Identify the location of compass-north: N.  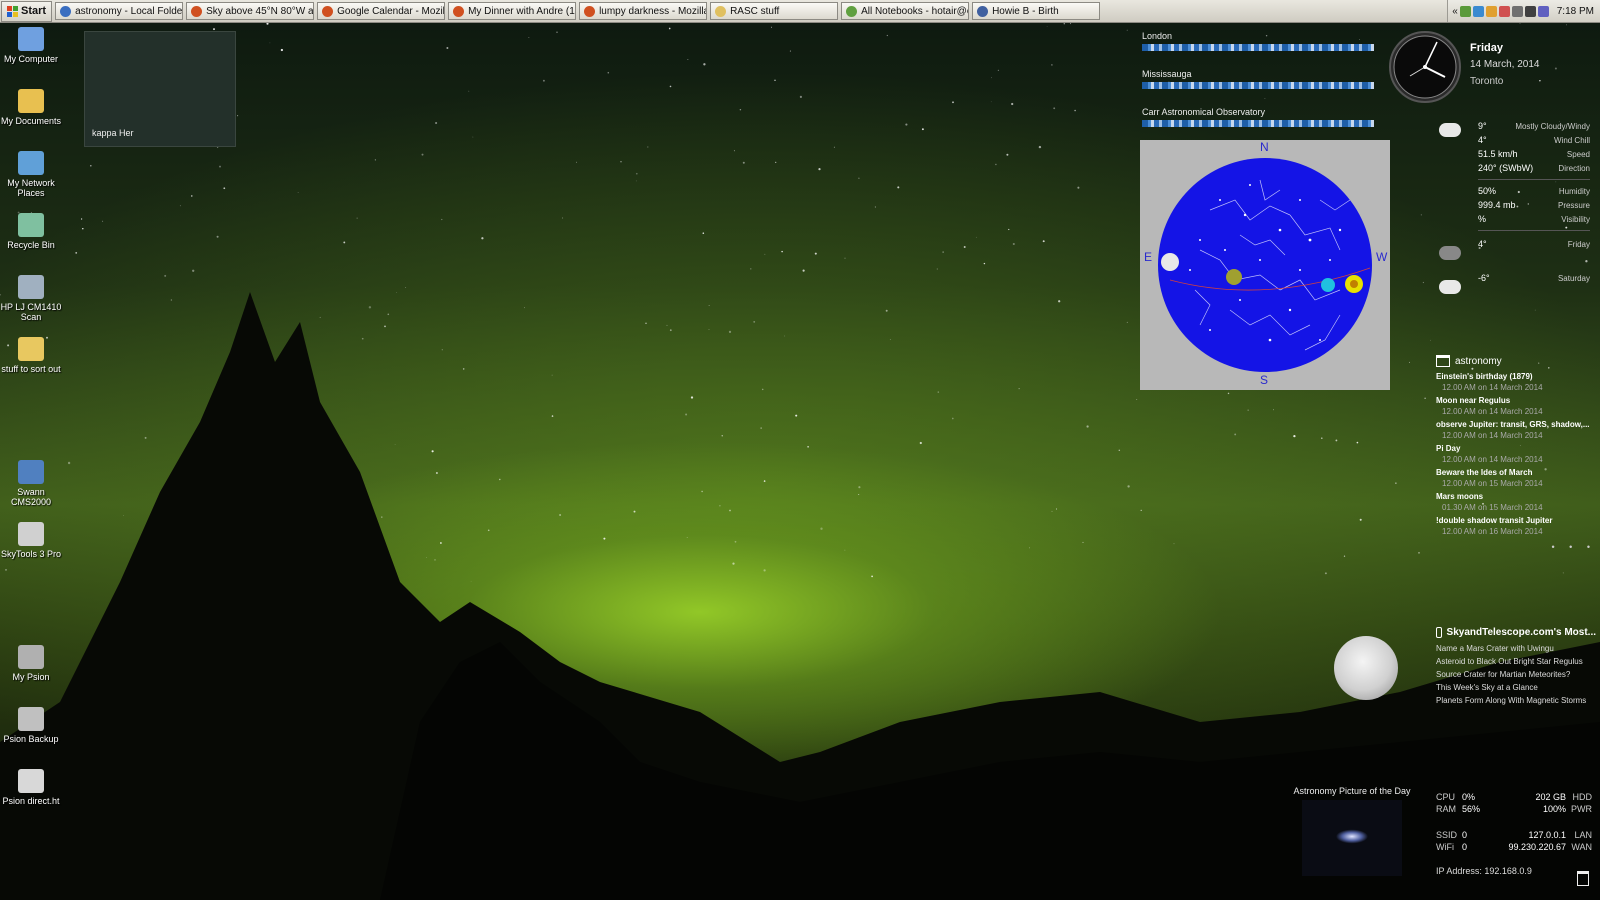
(1264, 147).